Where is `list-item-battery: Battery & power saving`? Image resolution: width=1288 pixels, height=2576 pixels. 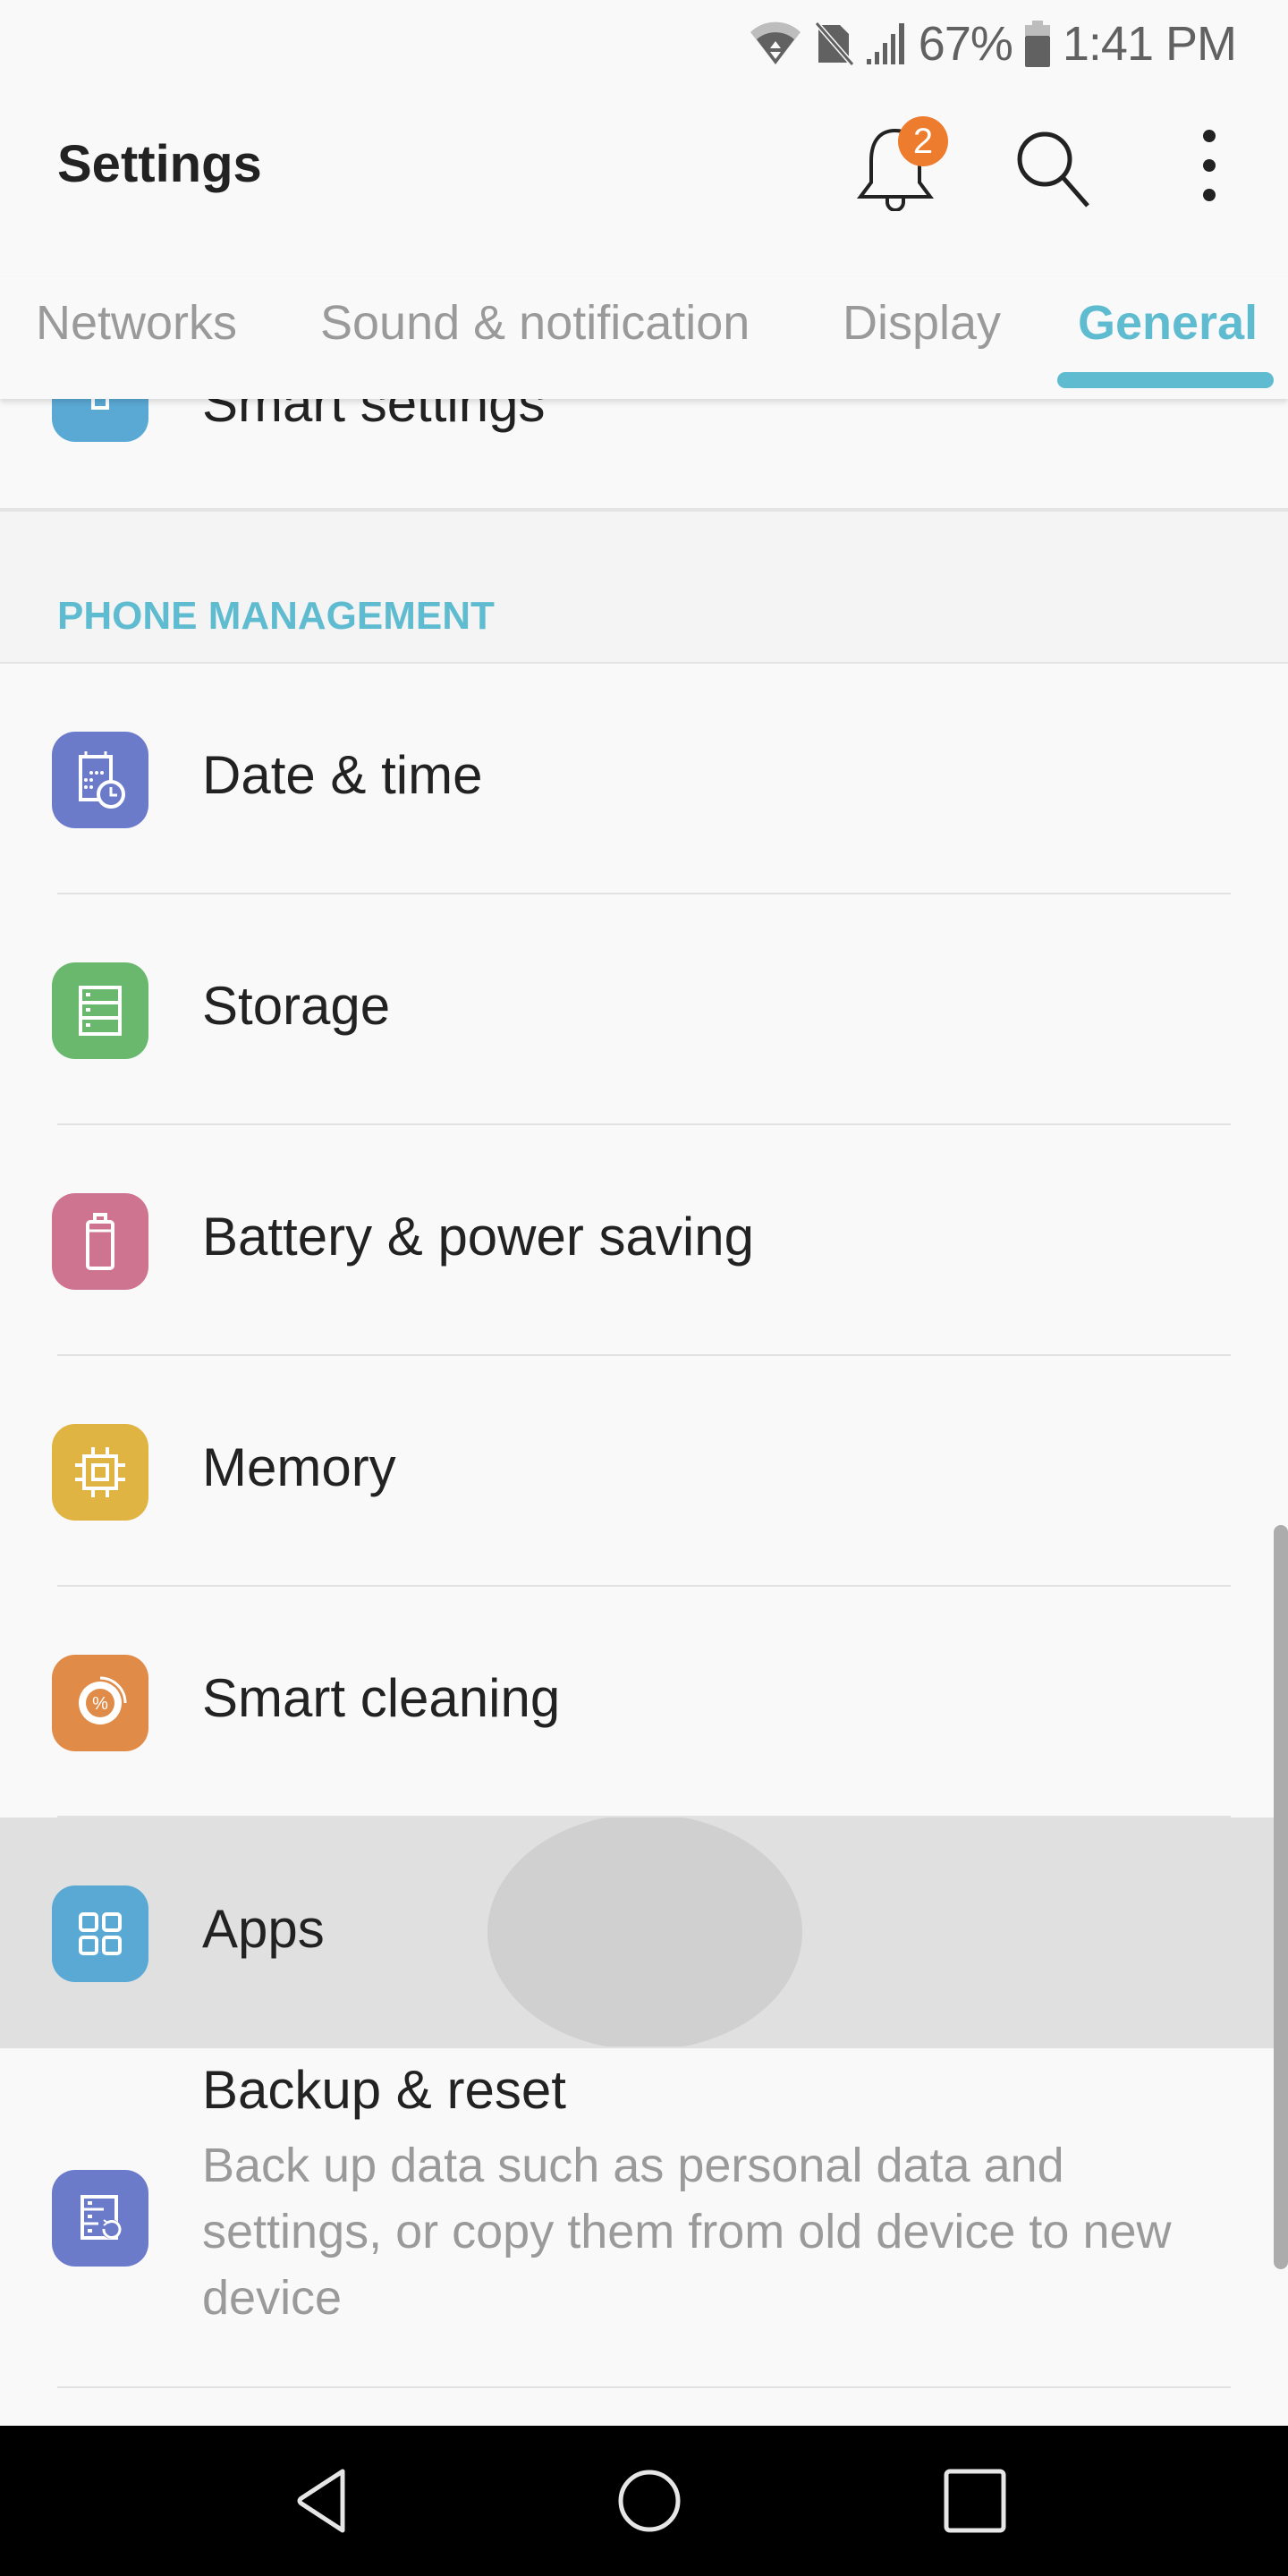 list-item-battery: Battery & power saving is located at coordinates (644, 1240).